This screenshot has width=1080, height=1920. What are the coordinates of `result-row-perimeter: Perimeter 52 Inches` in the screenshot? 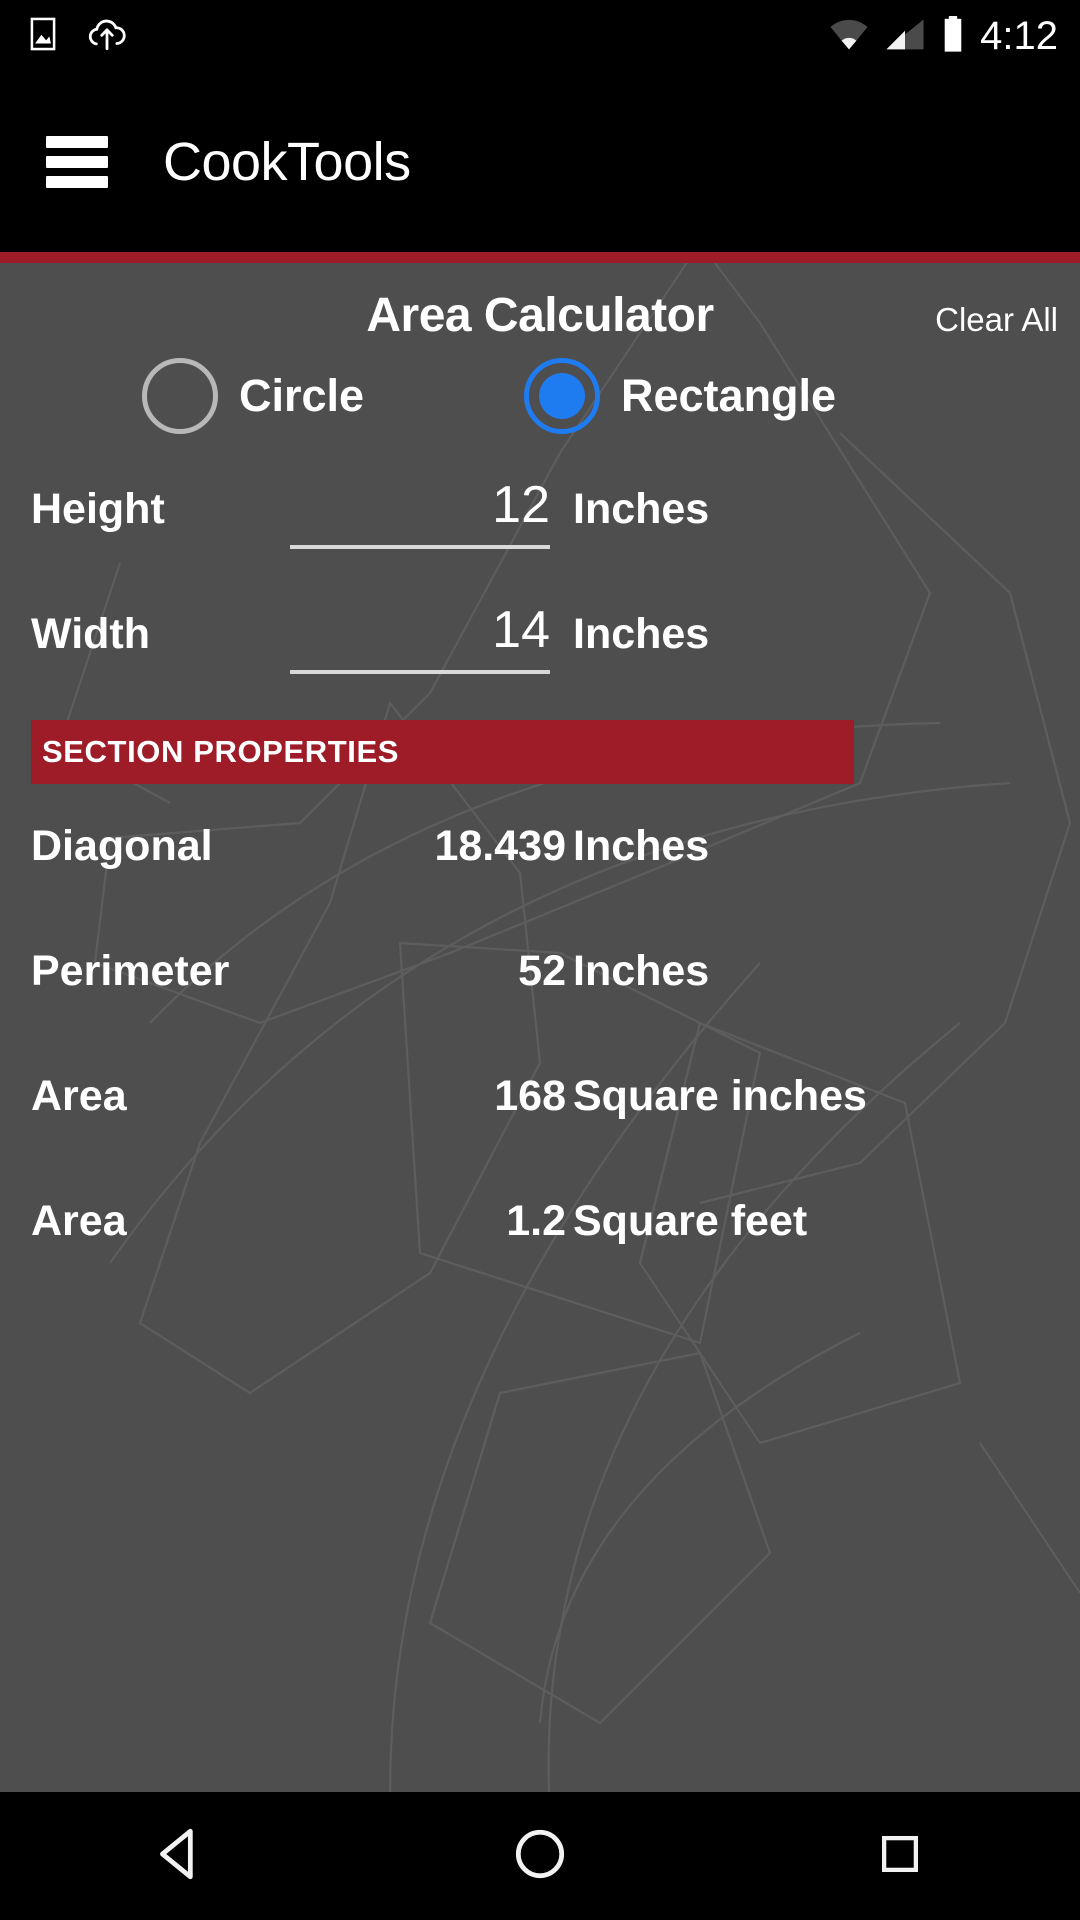 It's located at (540, 973).